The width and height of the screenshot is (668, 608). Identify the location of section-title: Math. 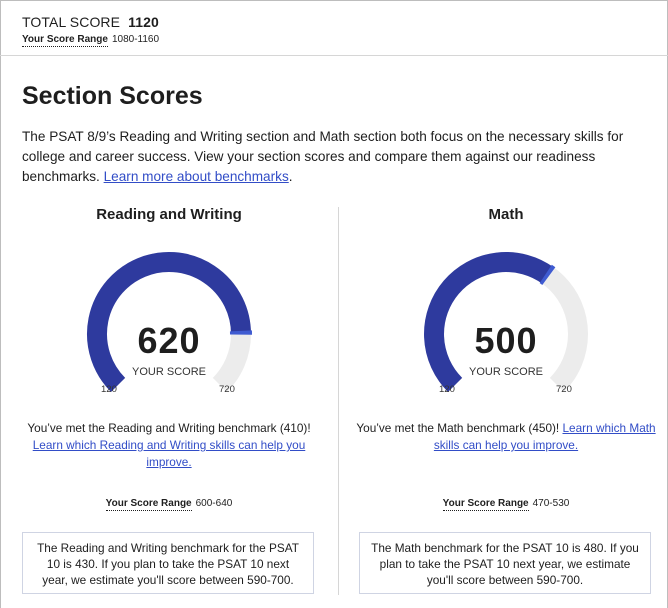
(506, 214).